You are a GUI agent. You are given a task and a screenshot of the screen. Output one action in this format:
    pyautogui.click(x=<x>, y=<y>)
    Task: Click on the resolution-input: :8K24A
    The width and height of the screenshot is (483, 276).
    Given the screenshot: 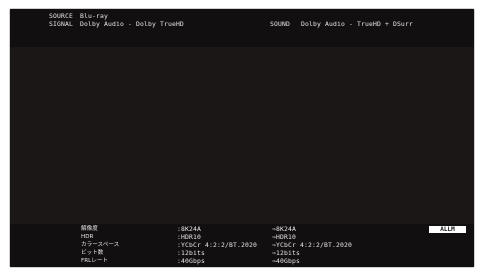 What is the action you would take?
    pyautogui.click(x=189, y=229)
    